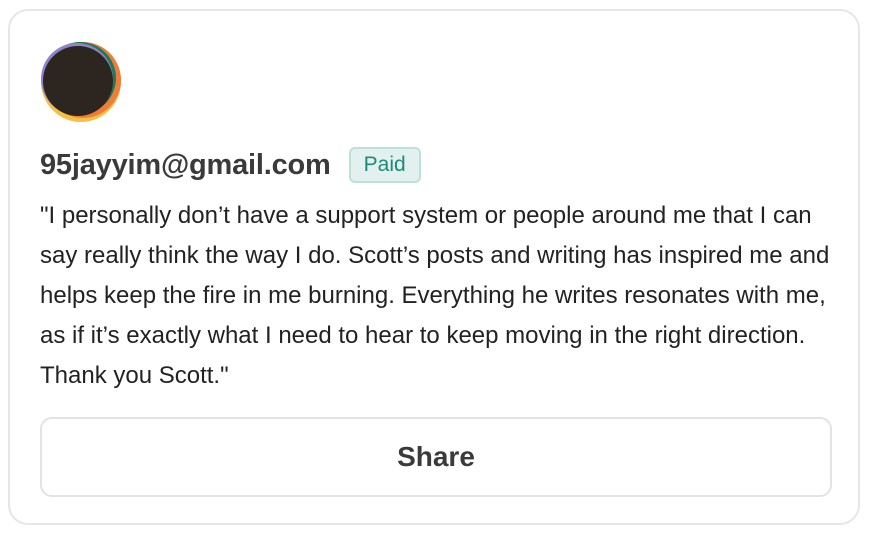 This screenshot has width=872, height=546. What do you see at coordinates (384, 165) in the screenshot?
I see `paid-badge: Paid` at bounding box center [384, 165].